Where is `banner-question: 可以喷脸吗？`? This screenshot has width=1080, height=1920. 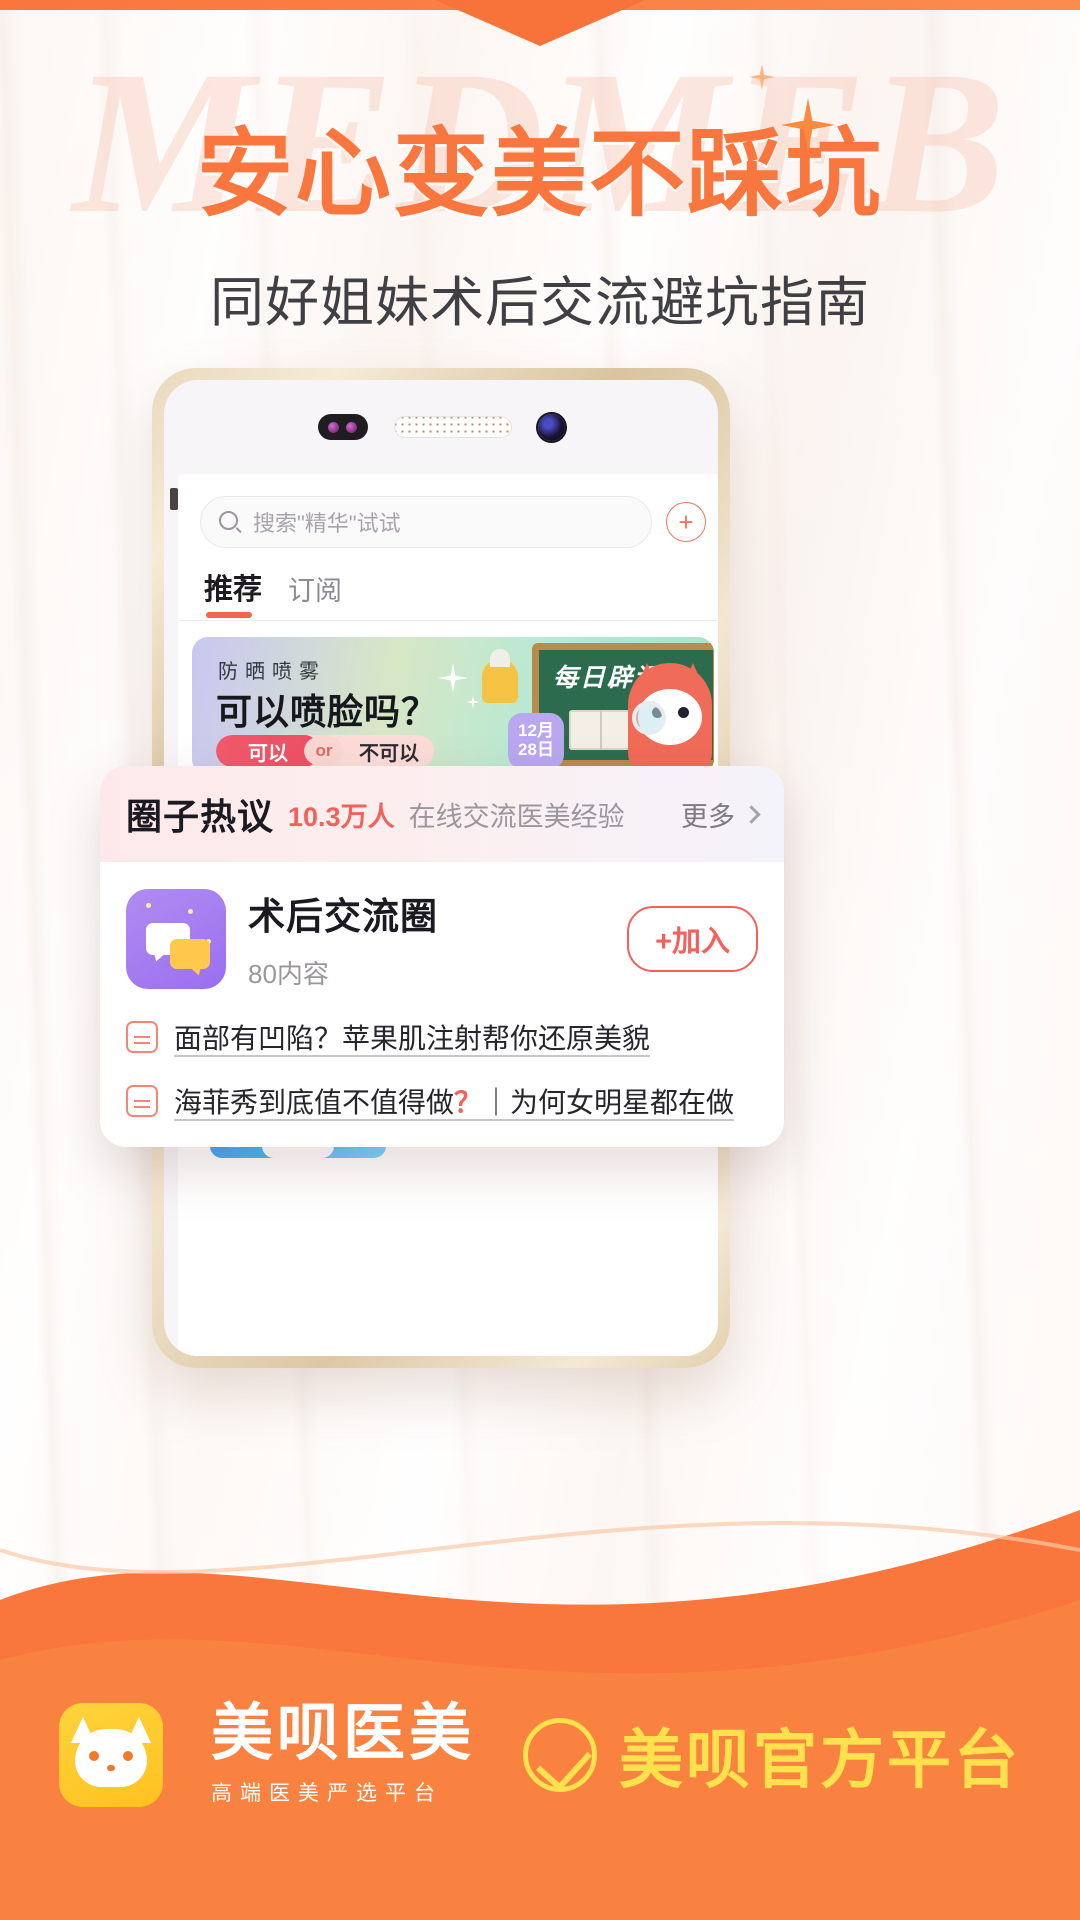
banner-question: 可以喷脸吗？ is located at coordinates (327, 711).